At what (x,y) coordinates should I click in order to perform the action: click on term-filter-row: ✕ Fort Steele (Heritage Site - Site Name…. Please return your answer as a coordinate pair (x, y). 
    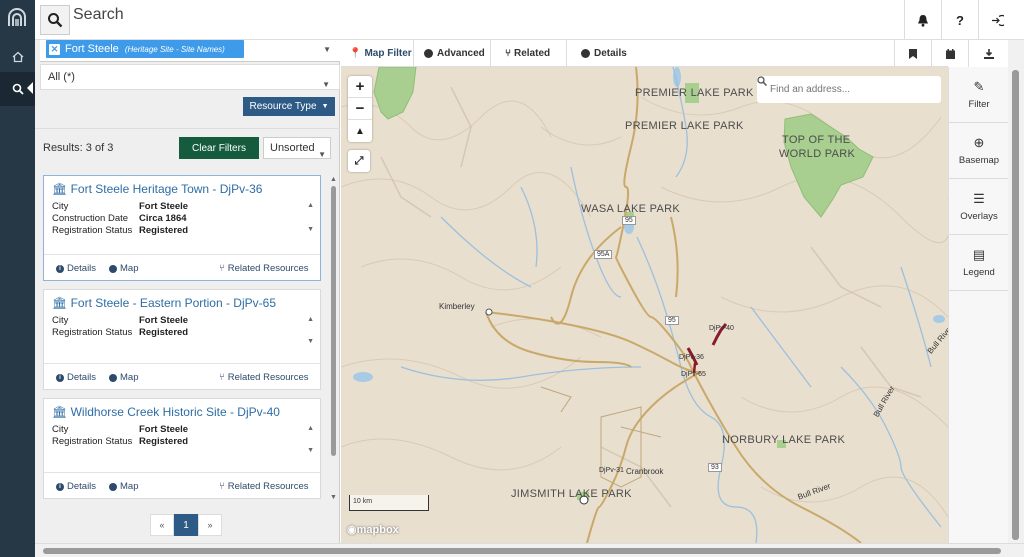
    Looking at the image, I should click on (190, 51).